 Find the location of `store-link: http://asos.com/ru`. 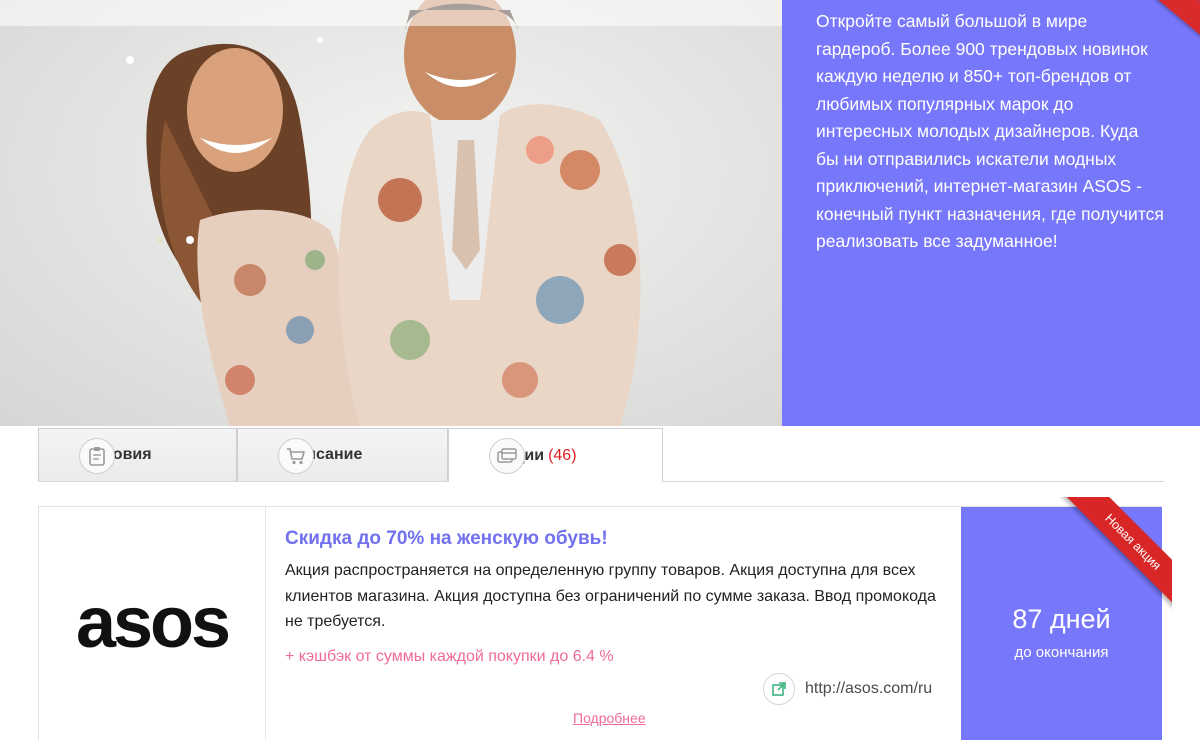

store-link: http://asos.com/ru is located at coordinates (847, 689).